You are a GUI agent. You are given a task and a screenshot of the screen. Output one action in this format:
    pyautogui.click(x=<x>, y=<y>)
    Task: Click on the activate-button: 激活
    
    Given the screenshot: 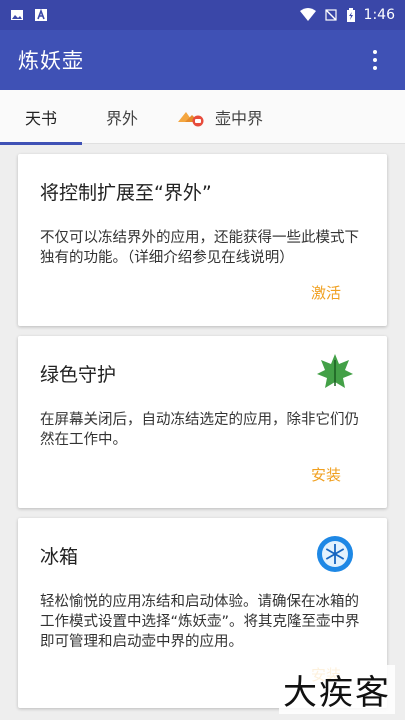 What is the action you would take?
    pyautogui.click(x=326, y=292)
    